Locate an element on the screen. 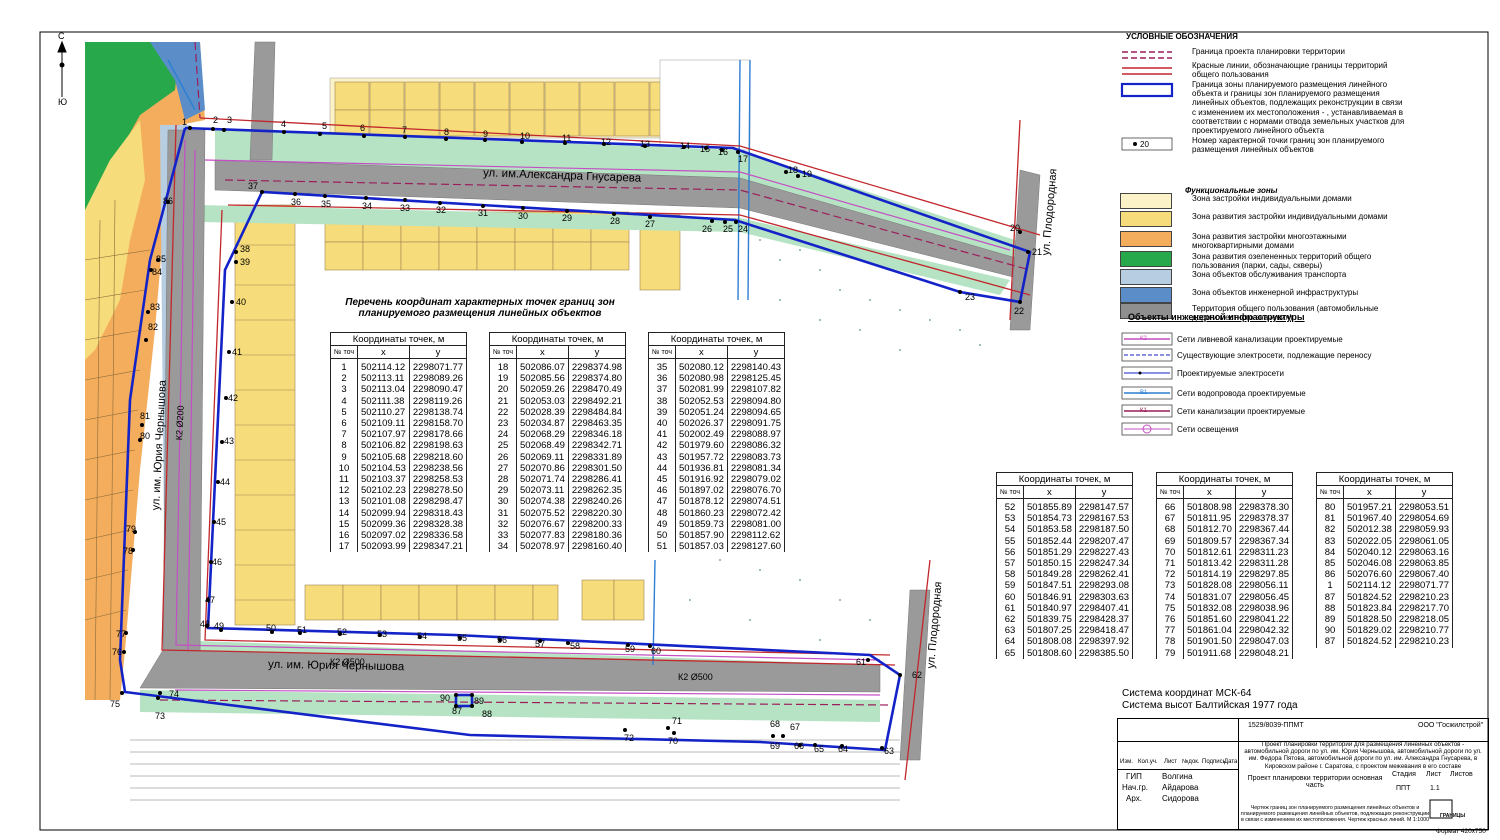  point-label: 34 is located at coordinates (367, 206).